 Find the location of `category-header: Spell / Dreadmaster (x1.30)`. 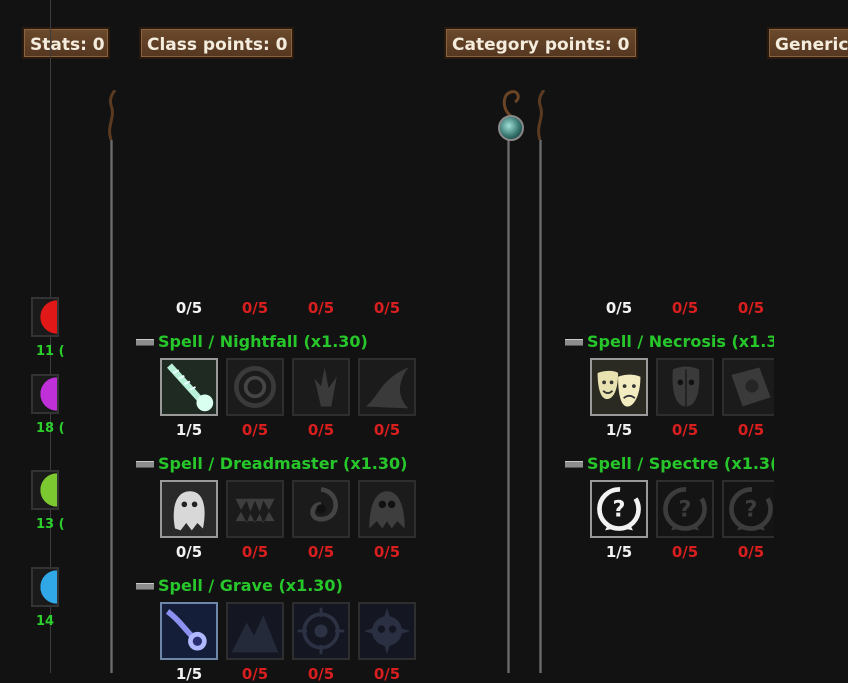

category-header: Spell / Dreadmaster (x1.30) is located at coordinates (271, 463).